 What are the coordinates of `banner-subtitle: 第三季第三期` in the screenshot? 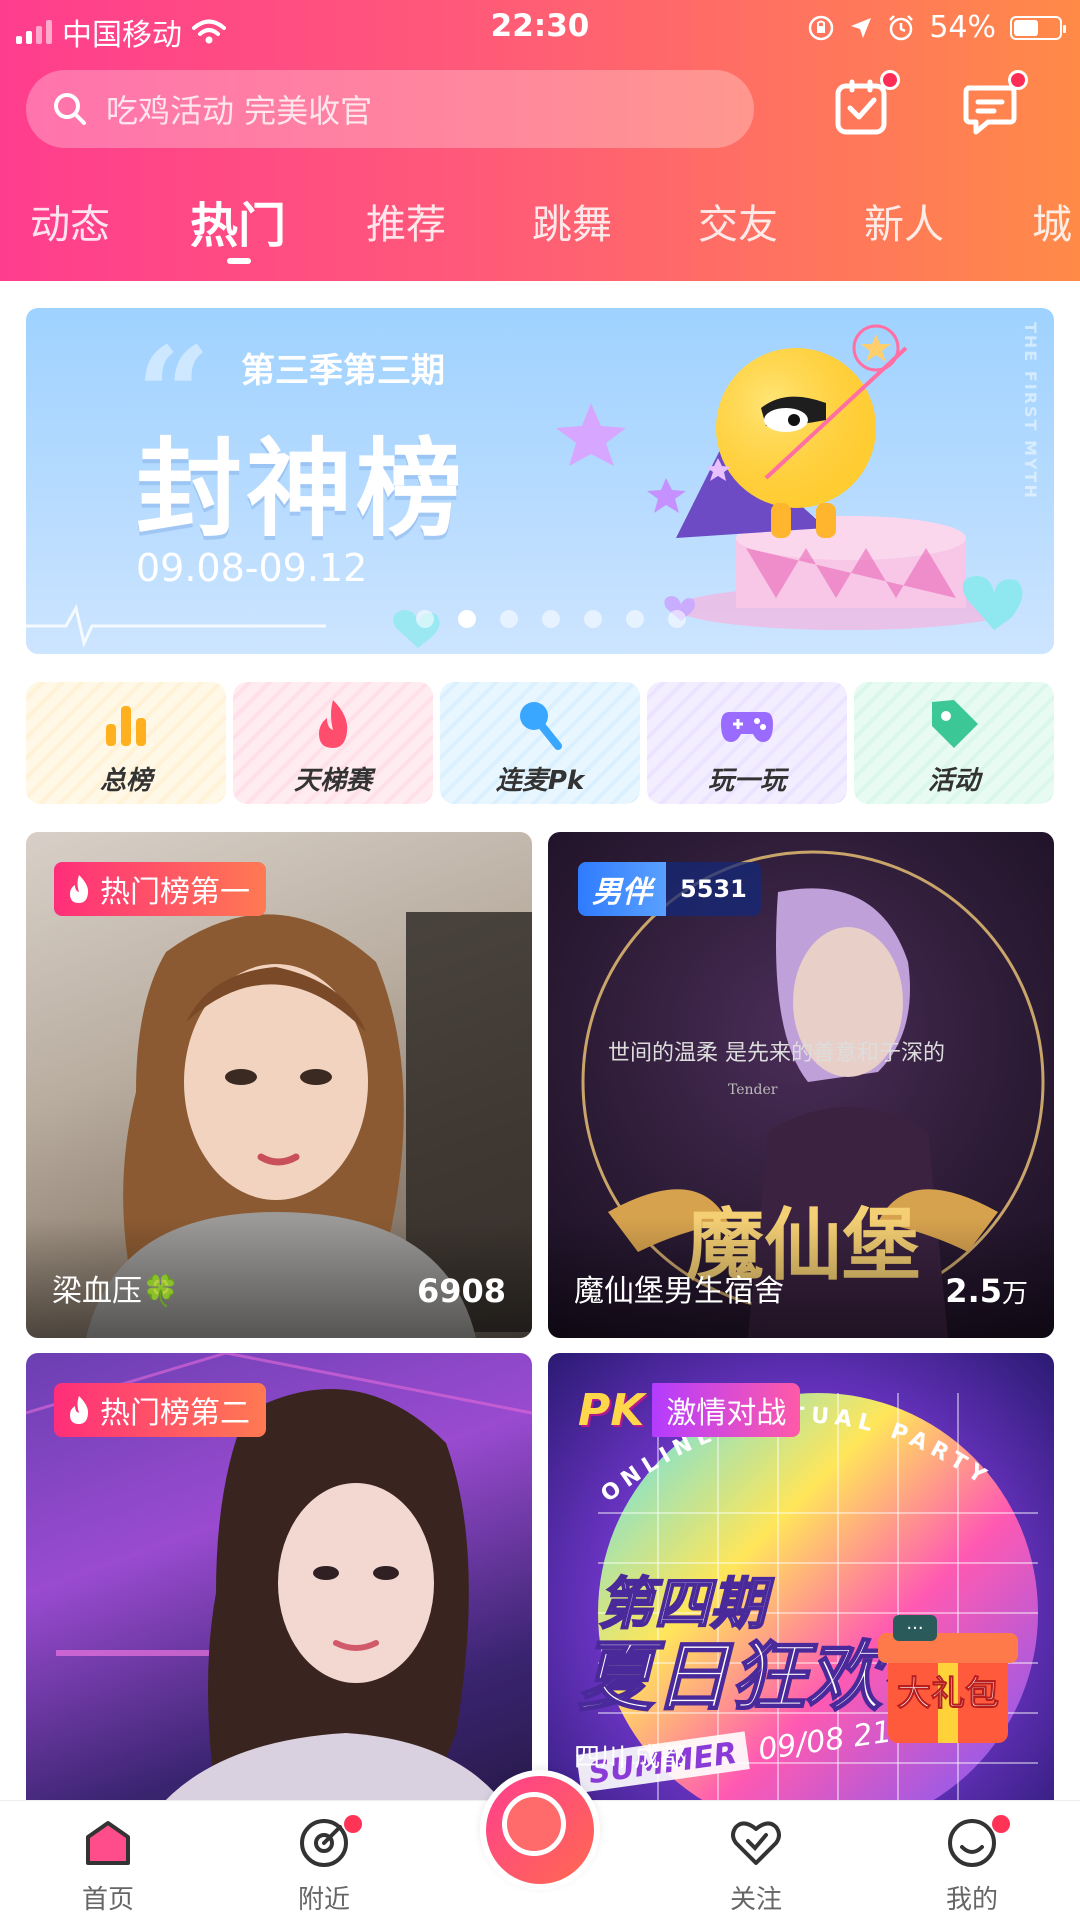 It's located at (343, 371).